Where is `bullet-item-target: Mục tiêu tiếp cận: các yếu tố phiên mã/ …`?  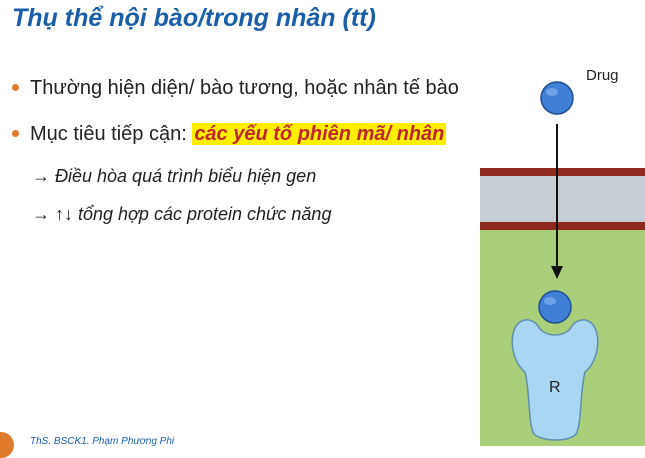
bullet-item-target: Mục tiêu tiếp cận: các yếu tố phiên mã/ … is located at coordinates (245, 134).